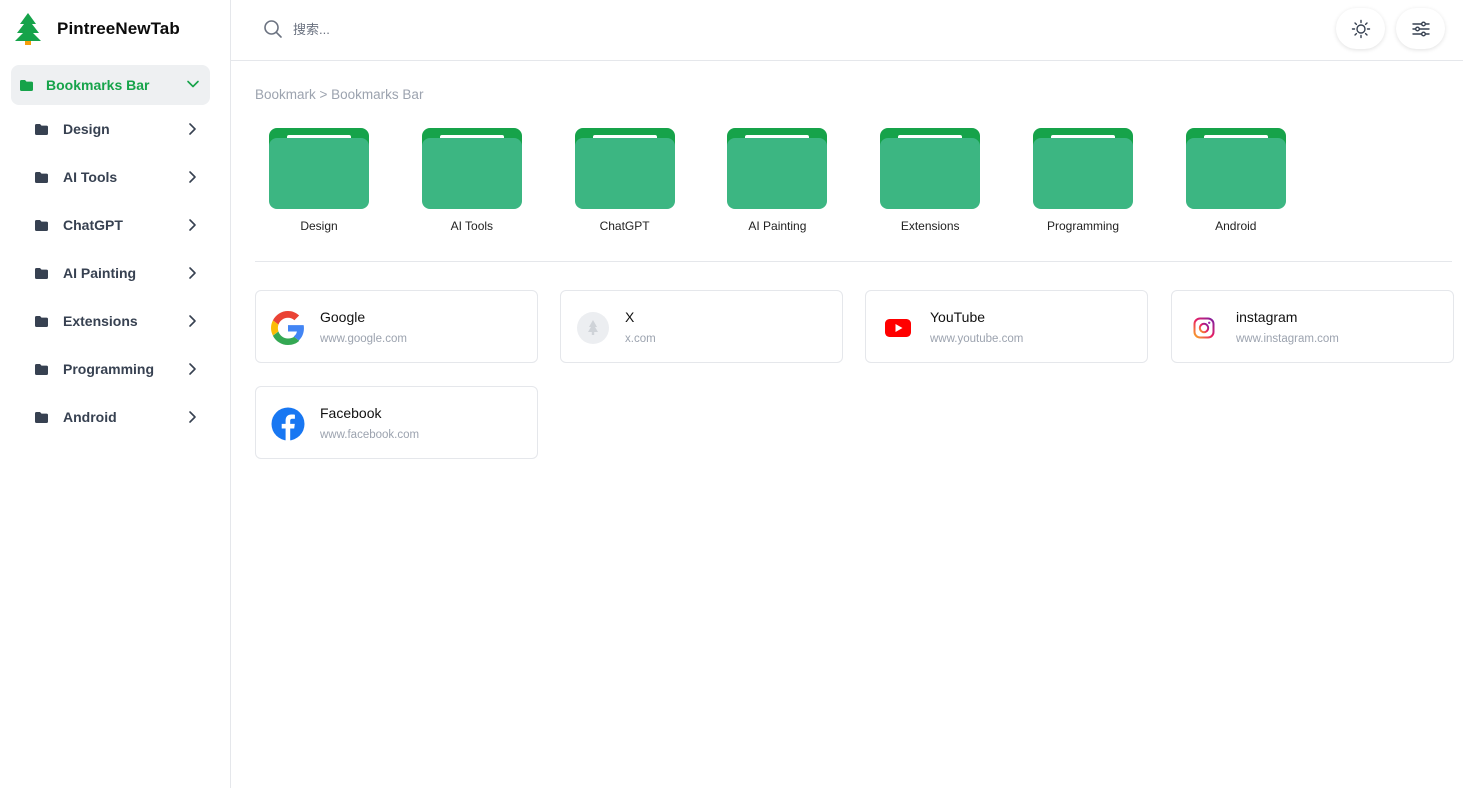 This screenshot has width=1463, height=788. I want to click on bookmark-title: instagram, so click(1267, 317).